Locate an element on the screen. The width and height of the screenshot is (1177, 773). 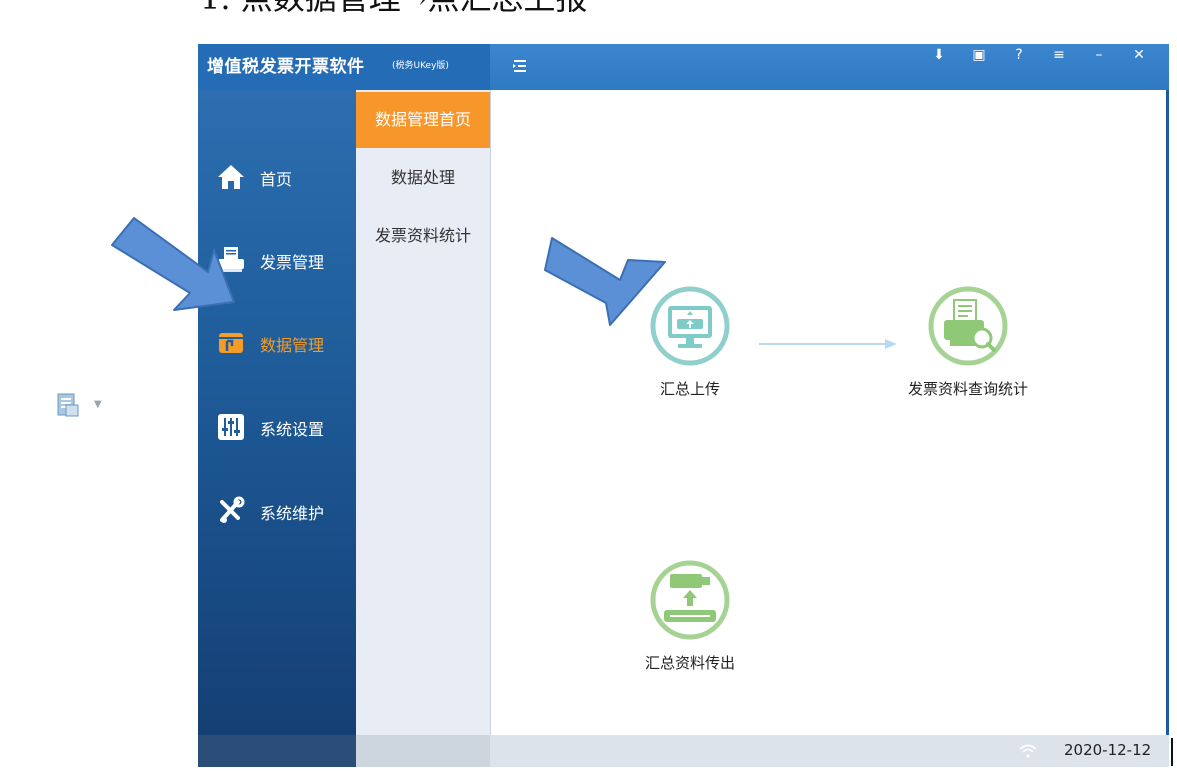
subnav-item-data-home: 数据管理首页 is located at coordinates (423, 120).